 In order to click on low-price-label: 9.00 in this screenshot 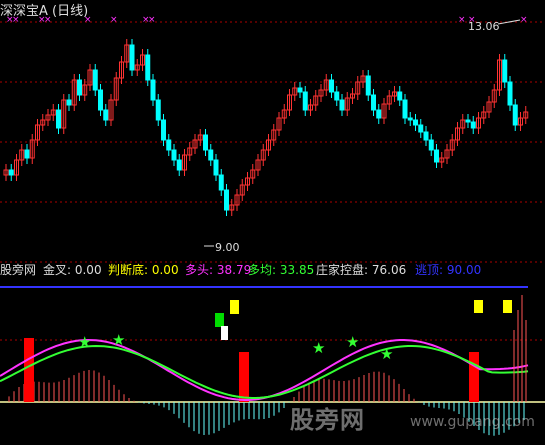, I will do `click(227, 247)`.